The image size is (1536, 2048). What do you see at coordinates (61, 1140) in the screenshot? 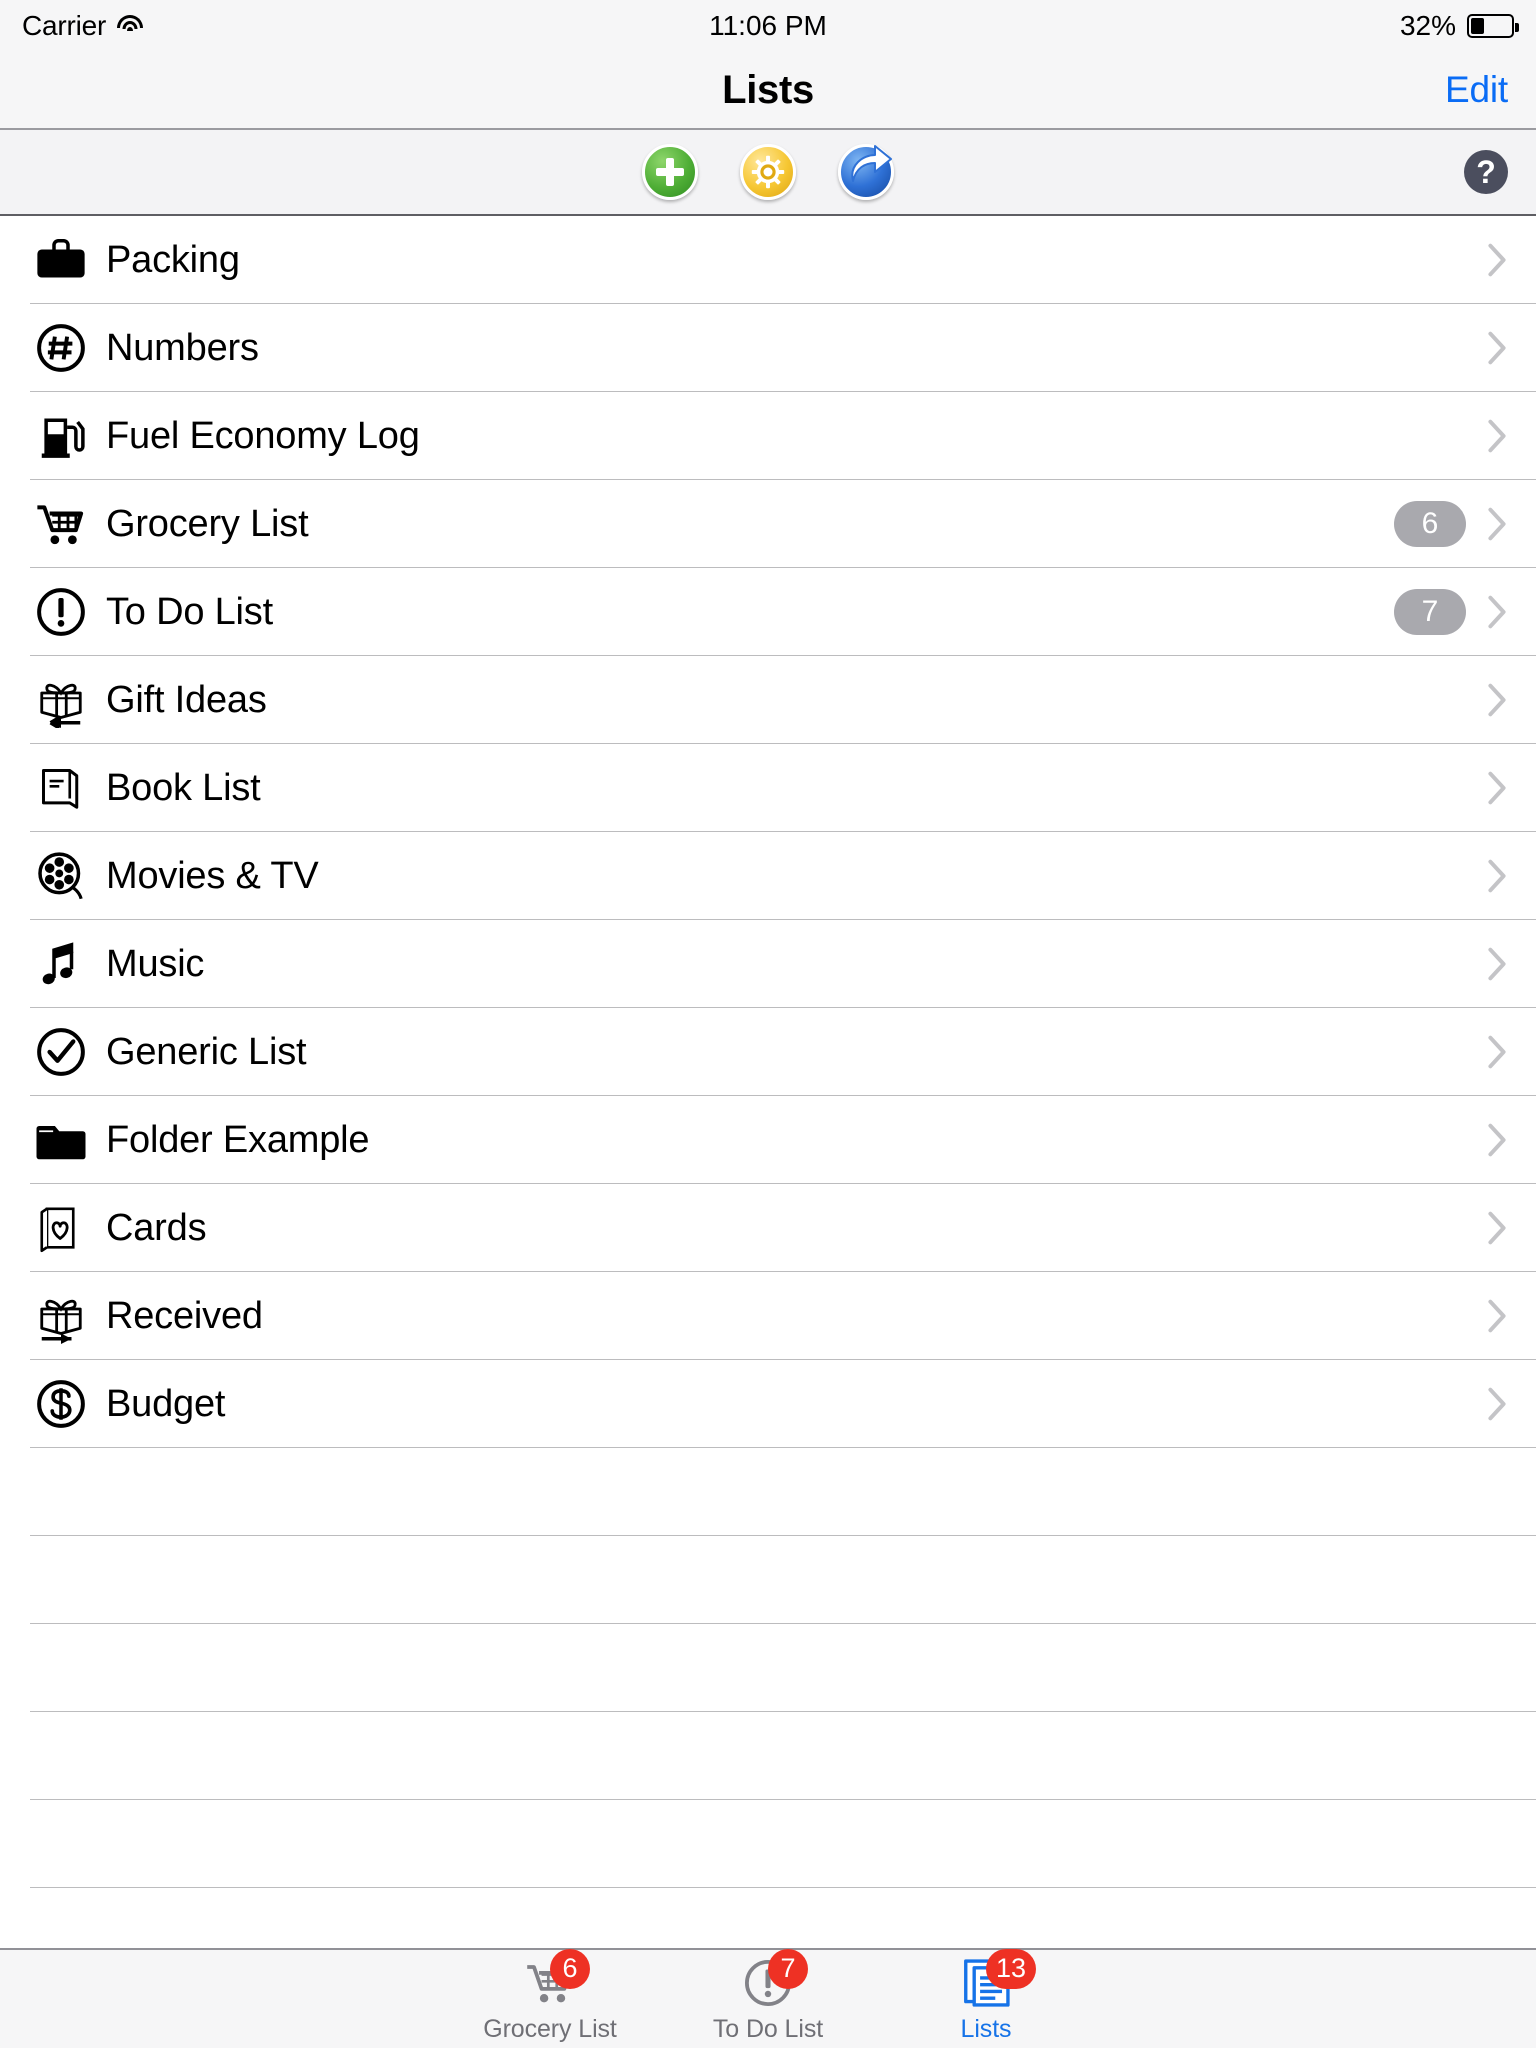
I see `folder-icon` at bounding box center [61, 1140].